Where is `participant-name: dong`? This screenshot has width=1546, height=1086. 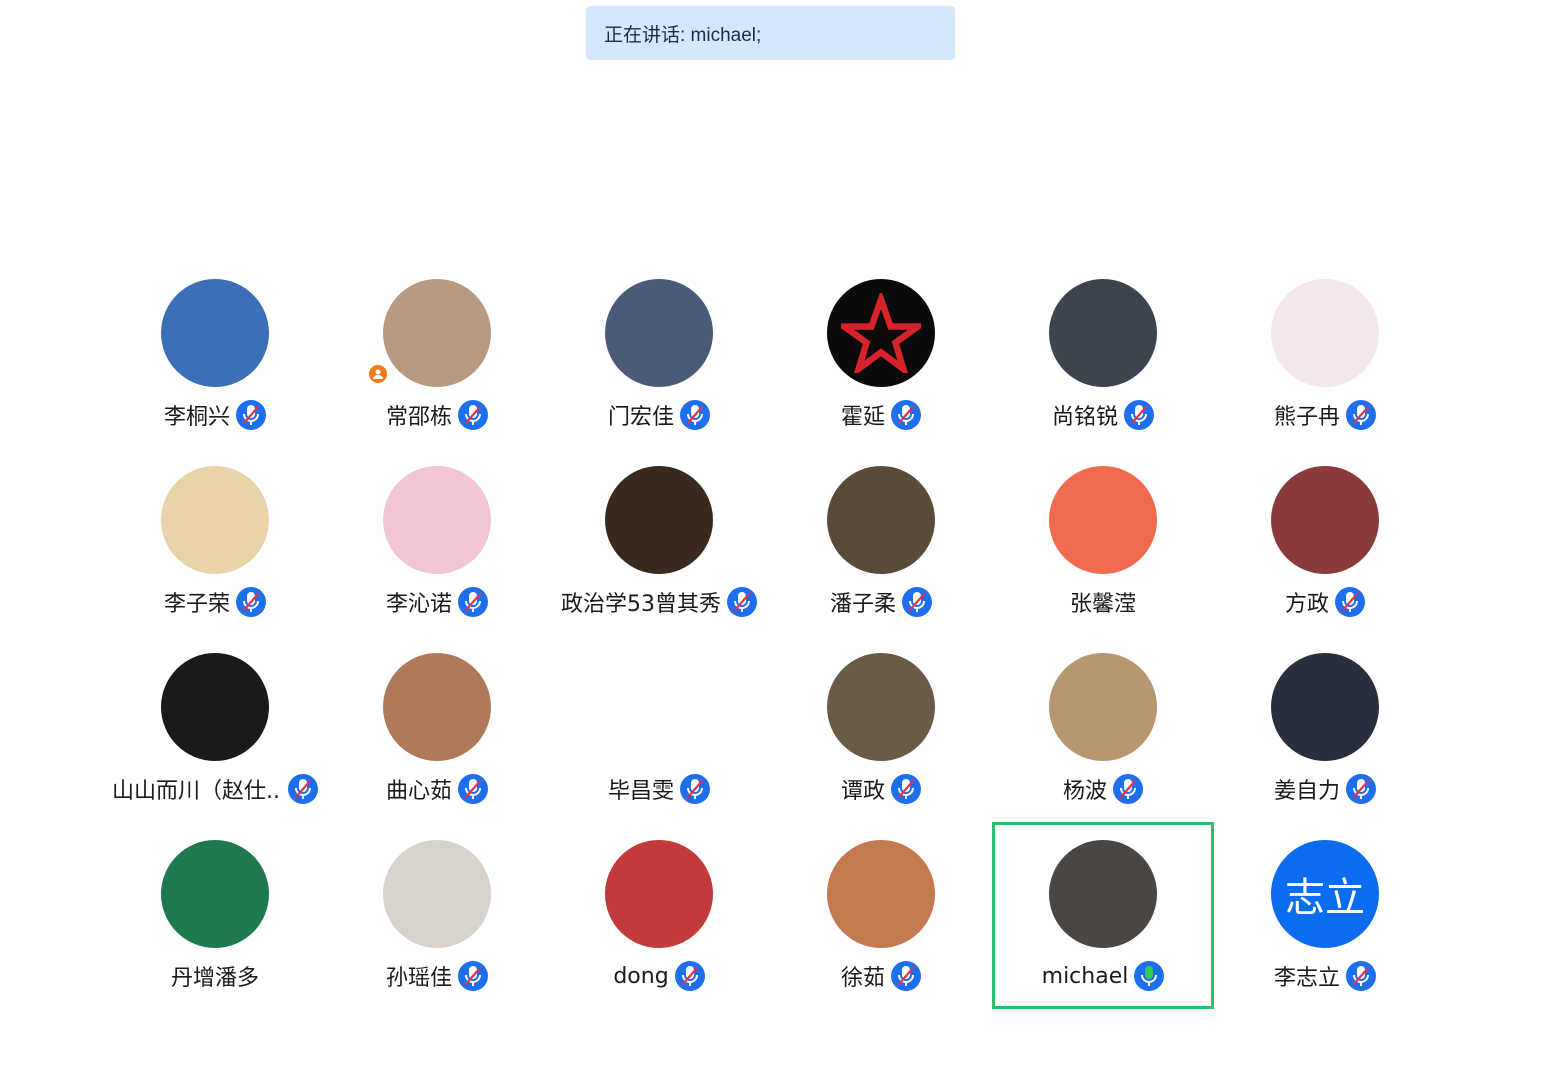
participant-name: dong is located at coordinates (641, 976).